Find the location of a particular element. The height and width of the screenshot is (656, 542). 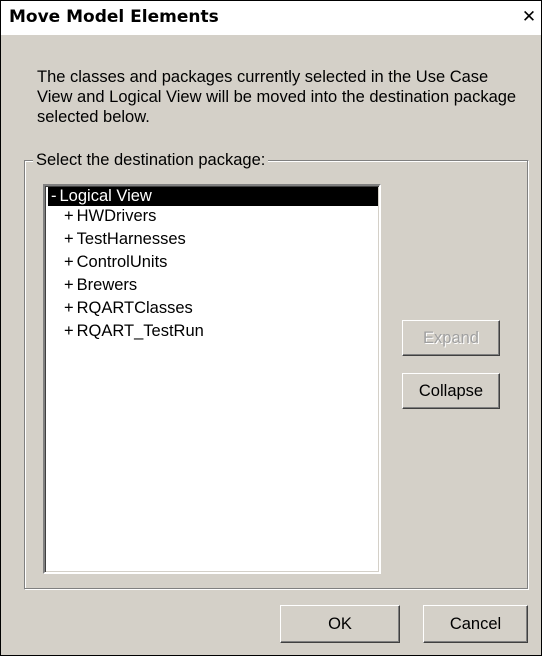

tree-item-rqartclasses: + RQARTClasses is located at coordinates (128, 308).